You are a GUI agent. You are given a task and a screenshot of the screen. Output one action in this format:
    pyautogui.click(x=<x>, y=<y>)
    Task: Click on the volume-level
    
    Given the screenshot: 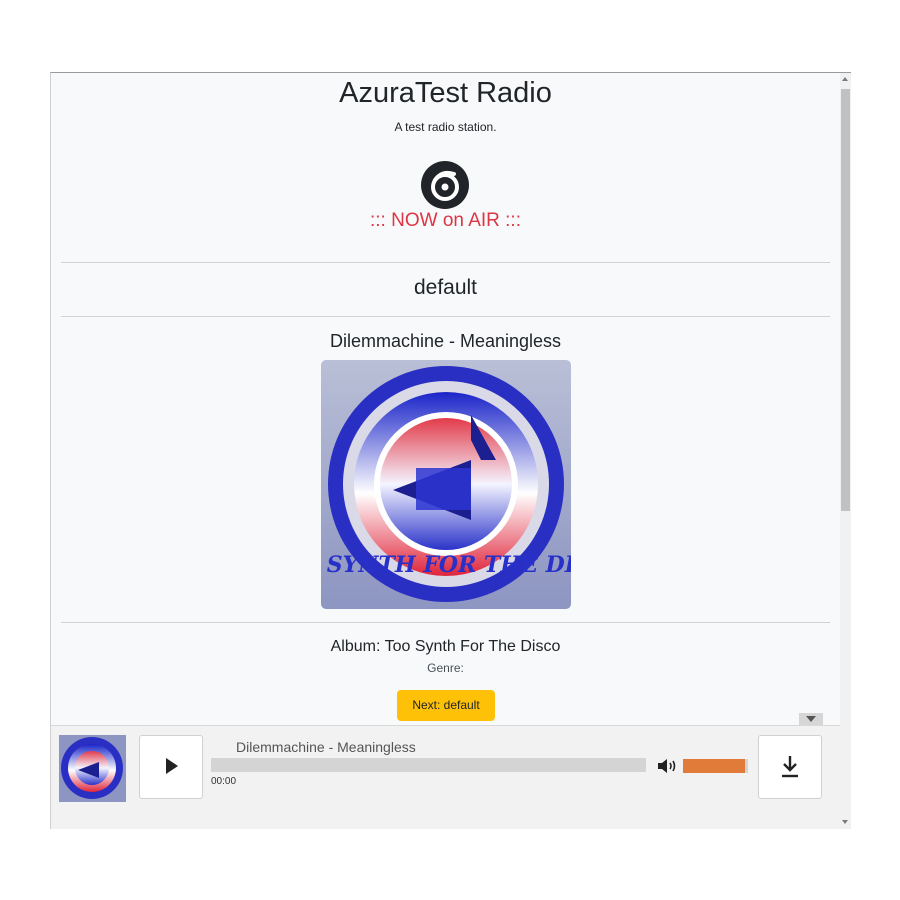 What is the action you would take?
    pyautogui.click(x=714, y=766)
    